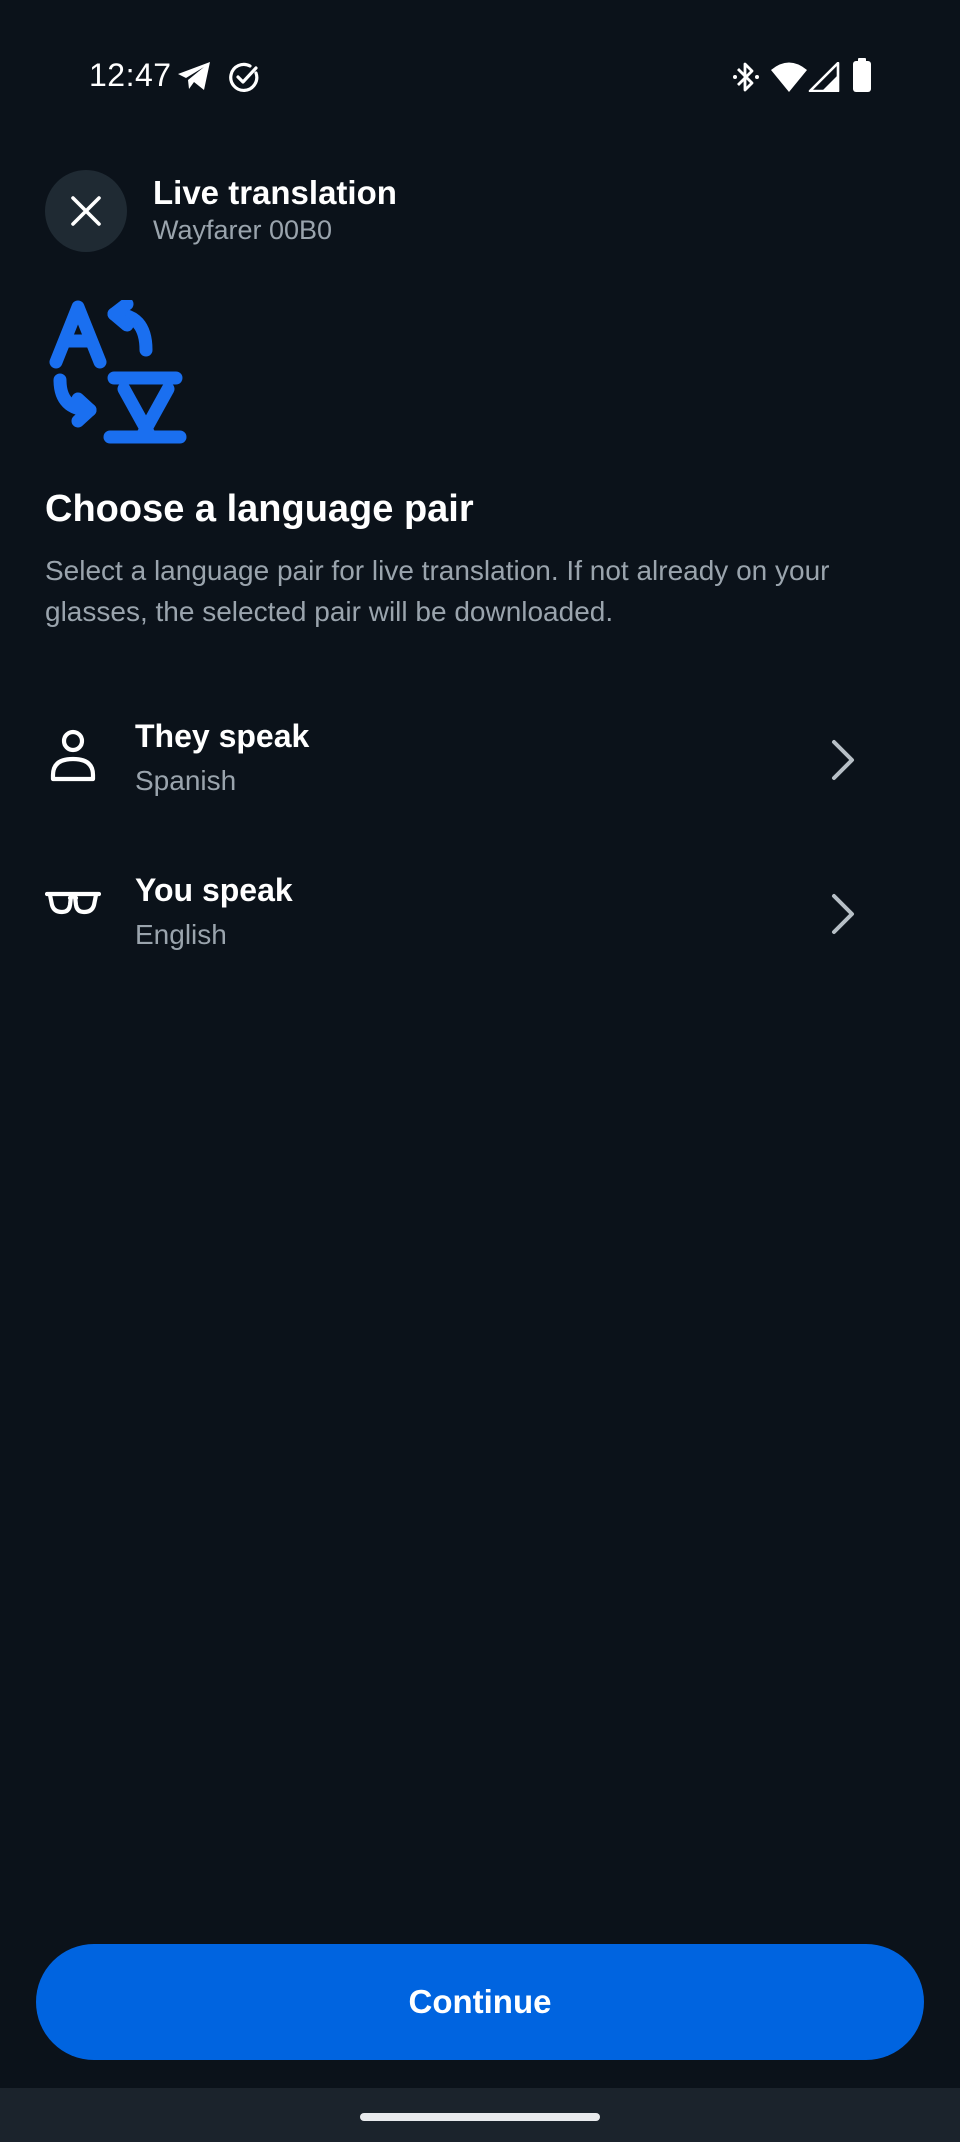 The width and height of the screenshot is (960, 2142). Describe the element at coordinates (789, 77) in the screenshot. I see `wifi-icon` at that location.